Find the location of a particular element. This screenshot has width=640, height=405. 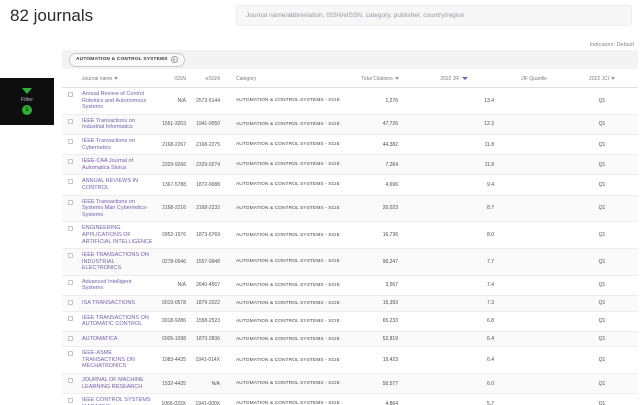

jif-cell: 6.0 is located at coordinates (490, 383).